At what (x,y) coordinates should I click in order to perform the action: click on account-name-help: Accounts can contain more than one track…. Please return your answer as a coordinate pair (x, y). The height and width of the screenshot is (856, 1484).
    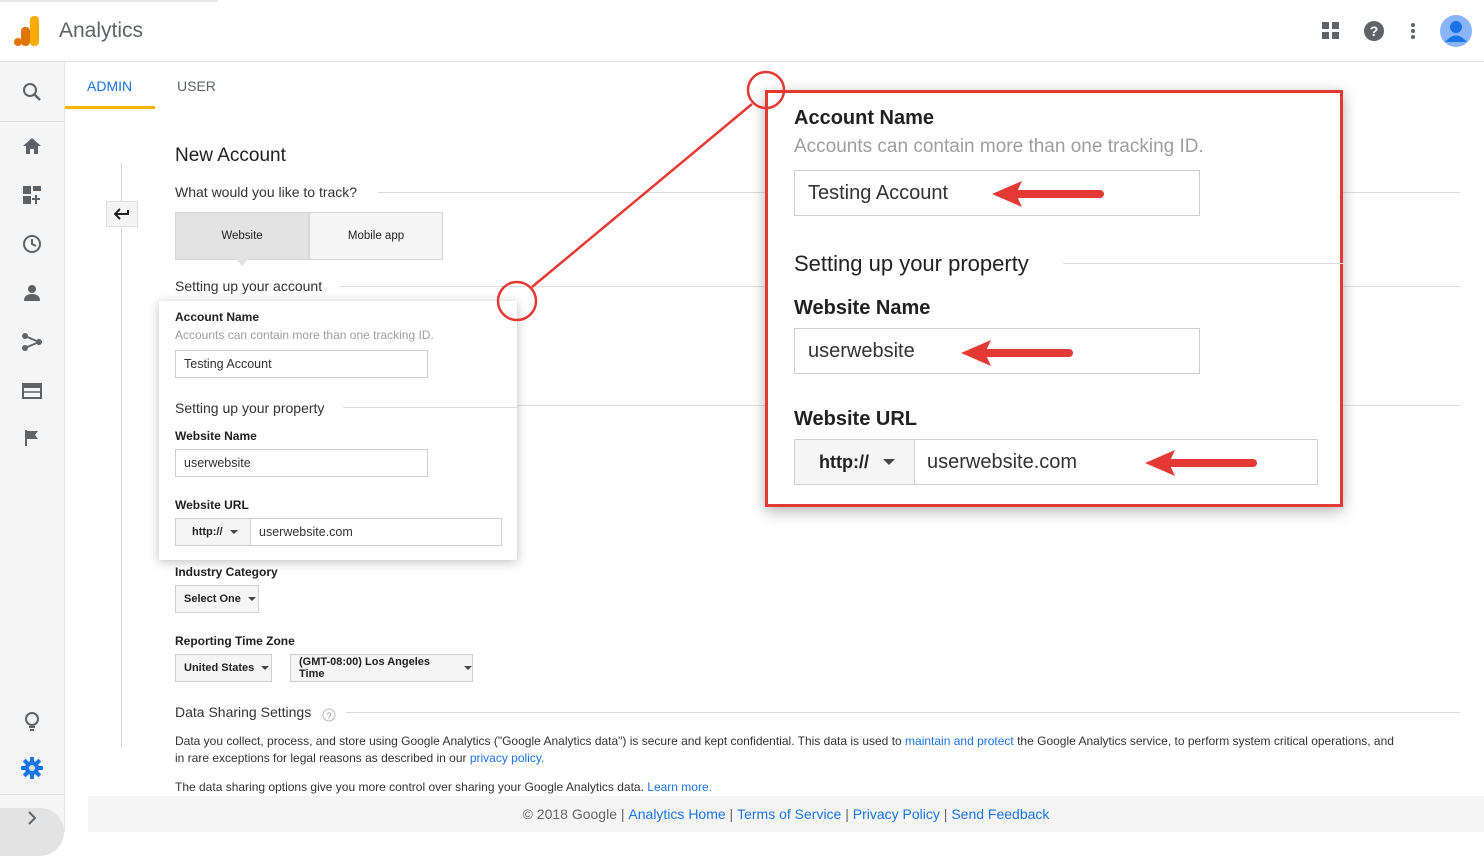
    Looking at the image, I should click on (304, 335).